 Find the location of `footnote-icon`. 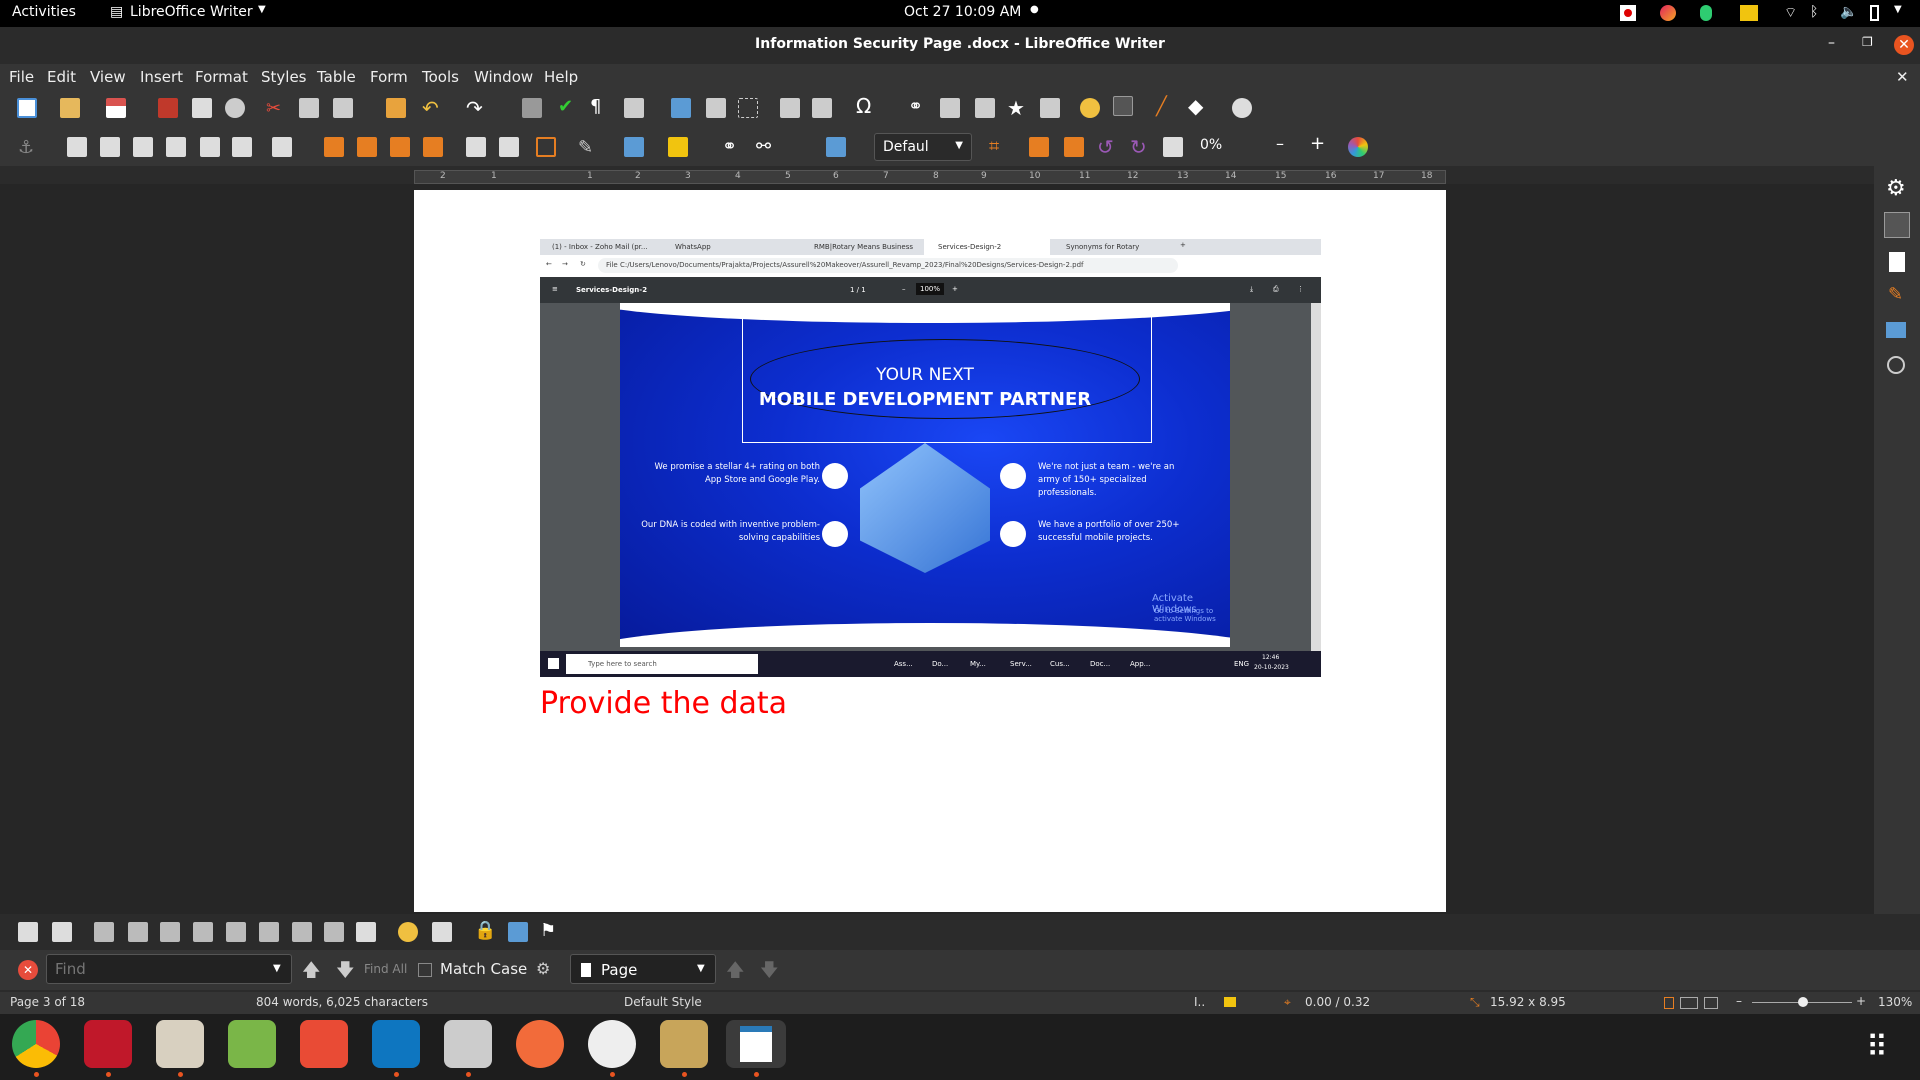

footnote-icon is located at coordinates (950, 108).